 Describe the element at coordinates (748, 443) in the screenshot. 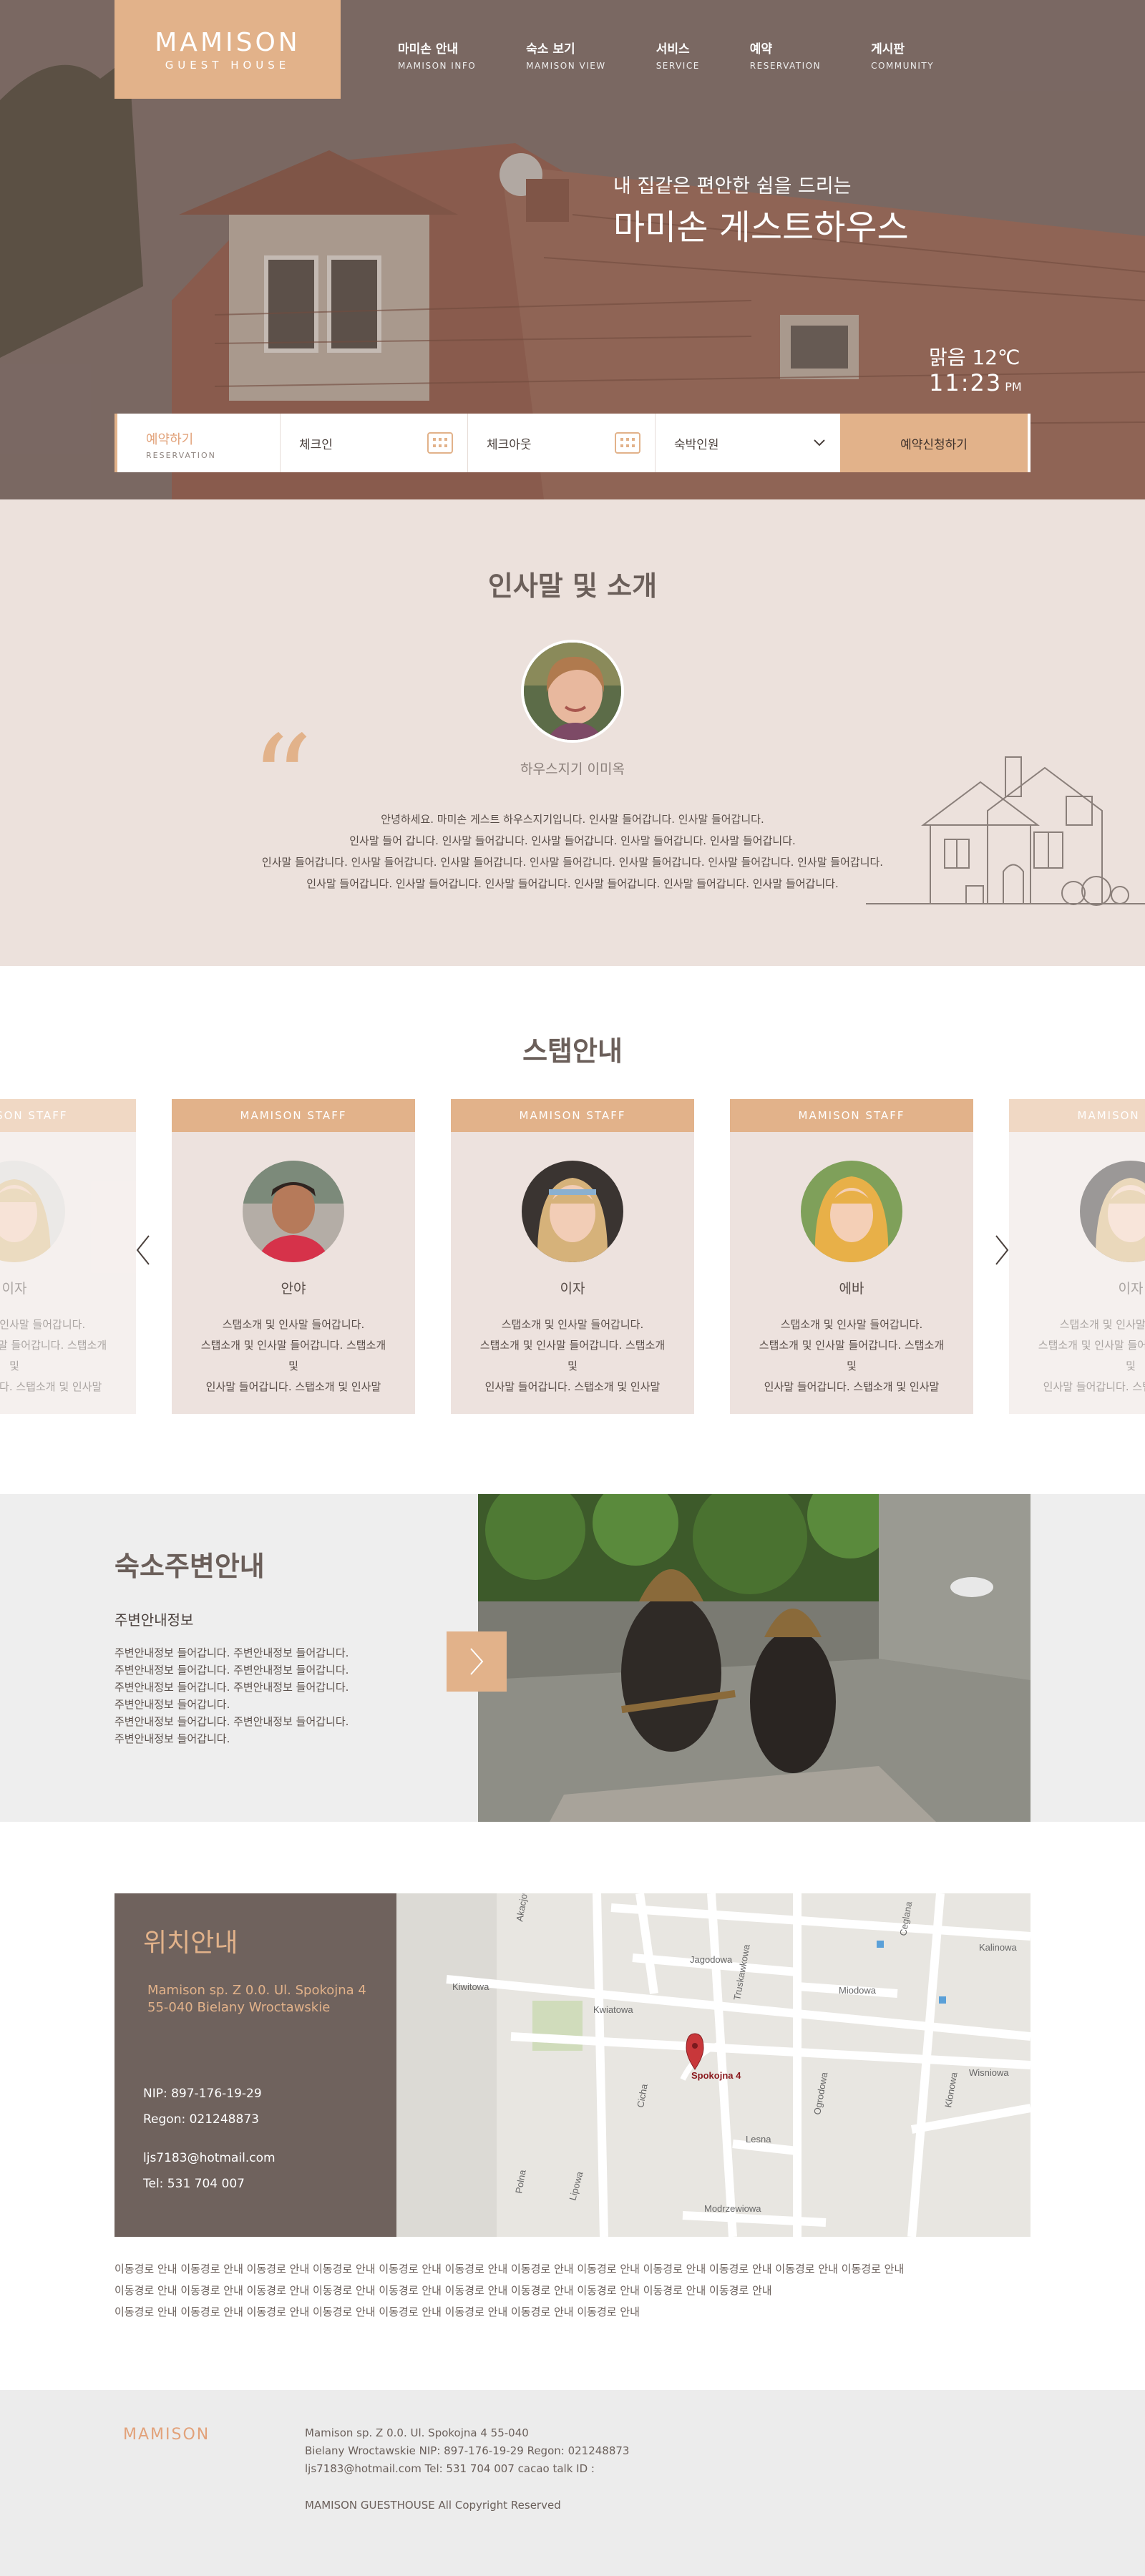

I see `guests-select: 숙박인원` at that location.